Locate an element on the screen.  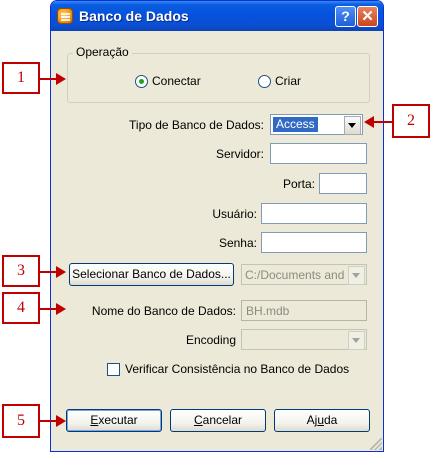
db-path-select: C:/Documents and Se is located at coordinates (304, 274).